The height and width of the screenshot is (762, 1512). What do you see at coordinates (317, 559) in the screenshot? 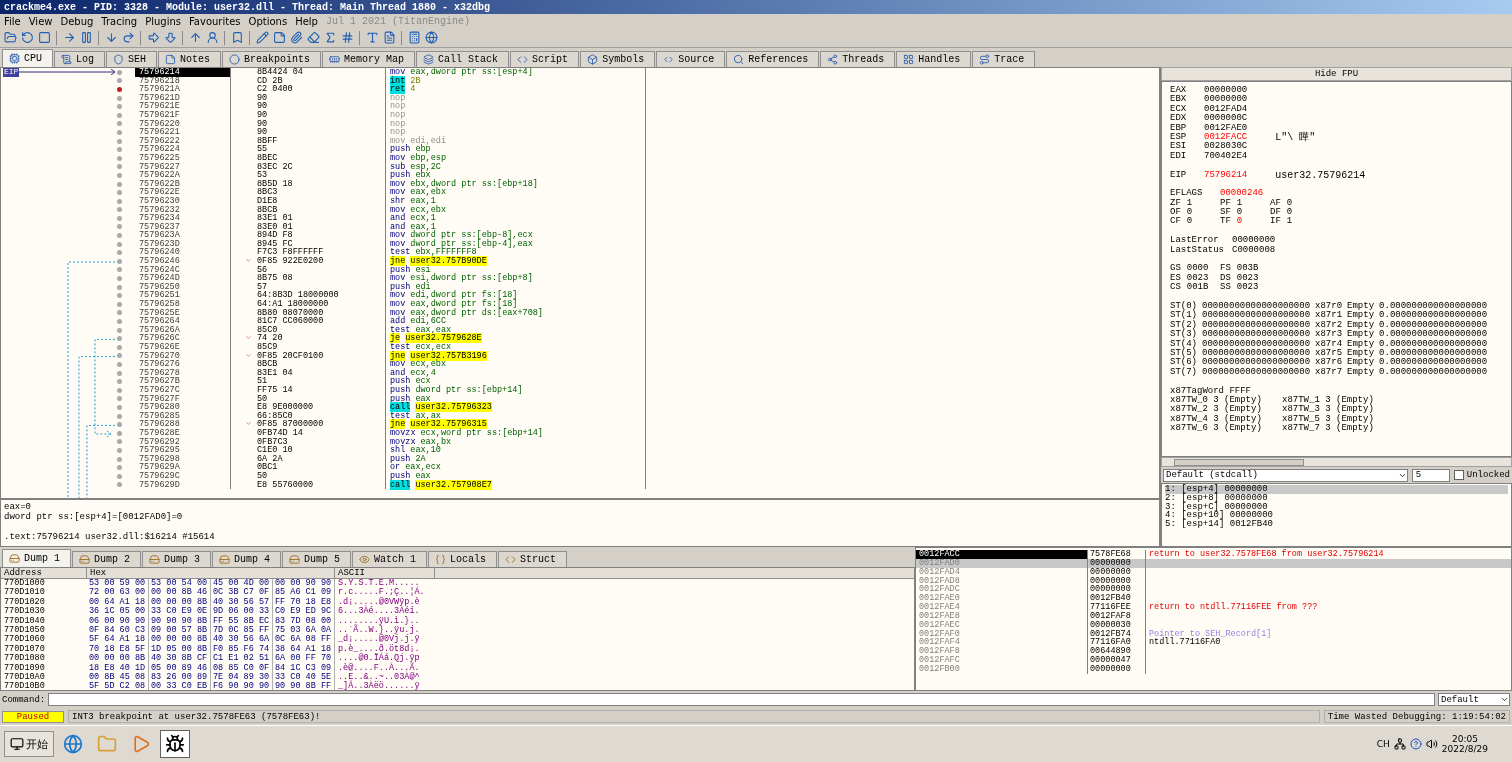
I see `tab: Dump 5` at bounding box center [317, 559].